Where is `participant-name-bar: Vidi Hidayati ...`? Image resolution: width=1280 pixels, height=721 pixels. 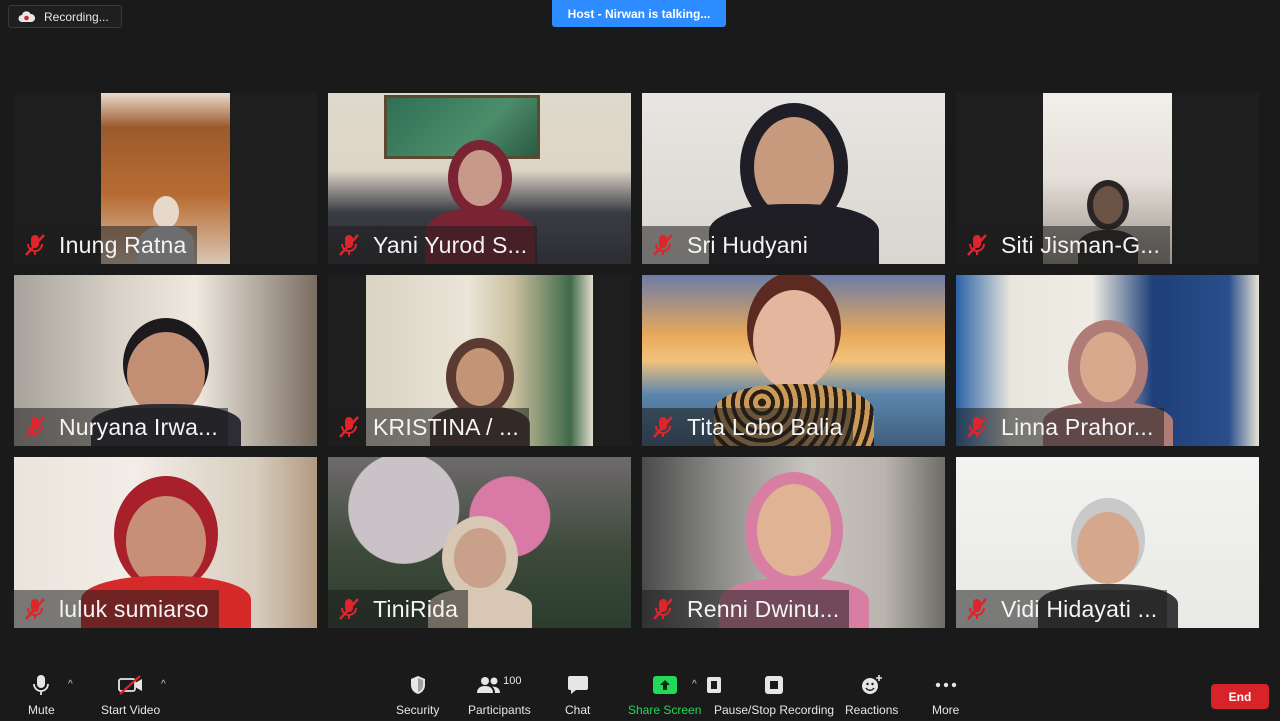
participant-name-bar: Vidi Hidayati ... is located at coordinates (1062, 609).